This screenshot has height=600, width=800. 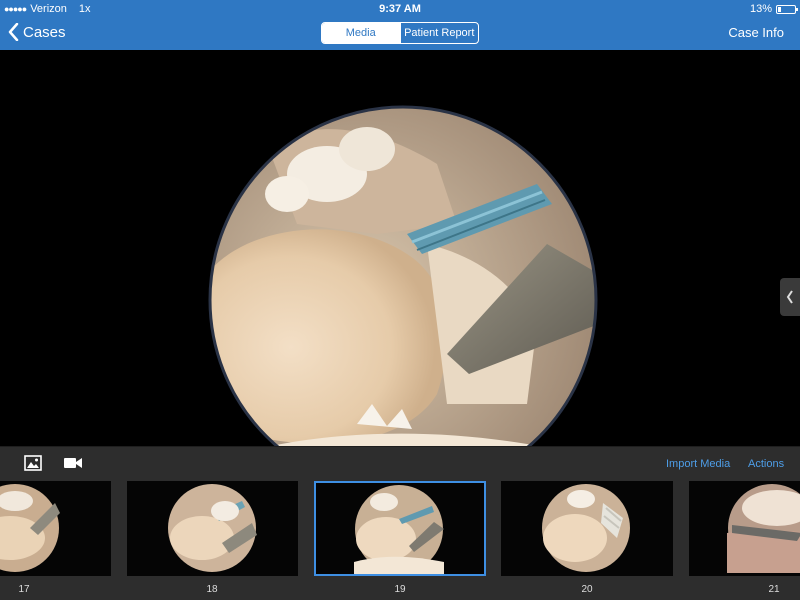 What do you see at coordinates (73, 463) in the screenshot?
I see `video-camera-icon` at bounding box center [73, 463].